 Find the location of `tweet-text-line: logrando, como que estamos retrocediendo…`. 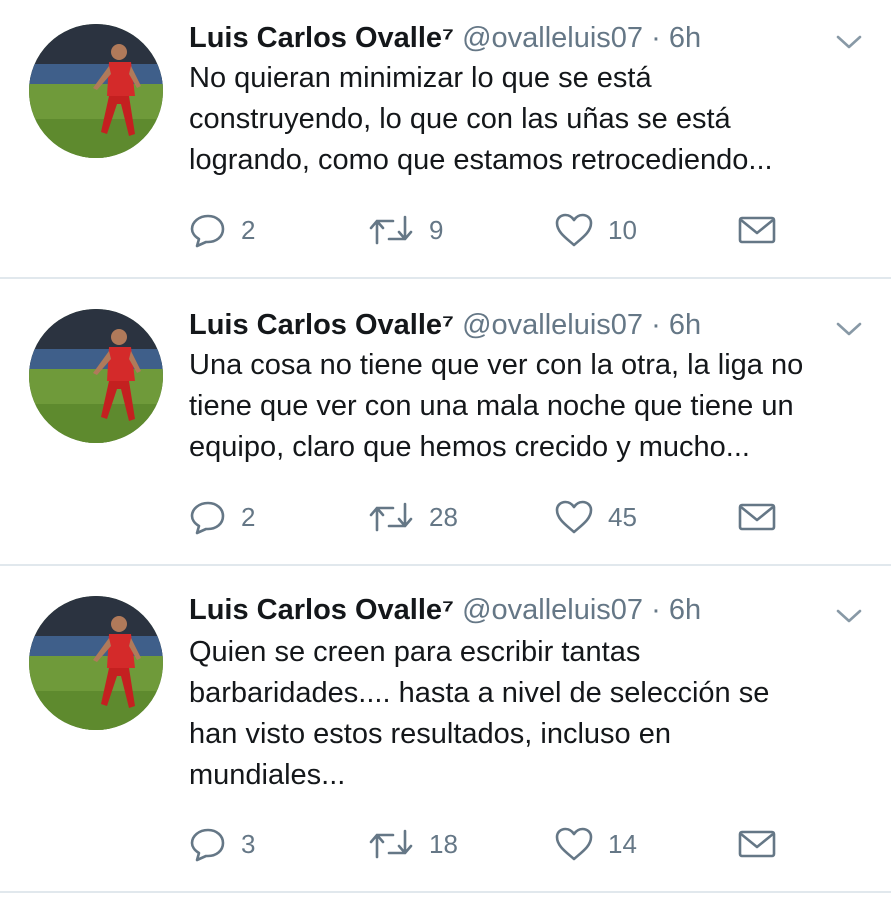

tweet-text-line: logrando, como que estamos retrocediendo… is located at coordinates (481, 160).